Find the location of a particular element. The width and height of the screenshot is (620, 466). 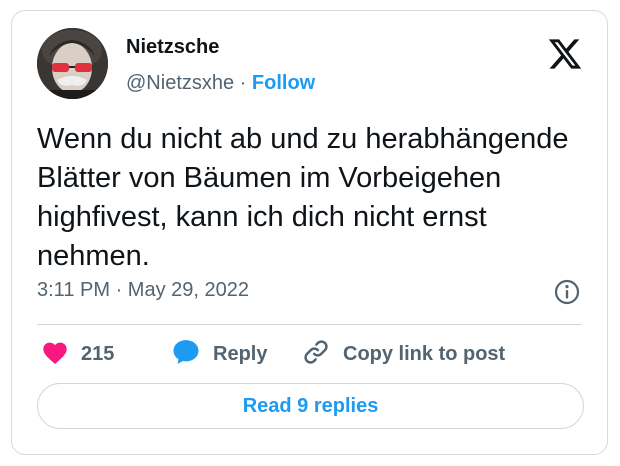

heart-icon is located at coordinates (55, 354).